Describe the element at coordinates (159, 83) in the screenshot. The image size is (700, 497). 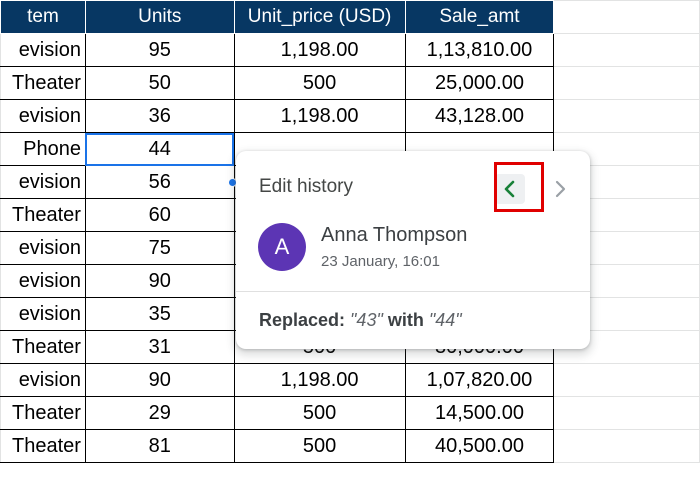
I see `cell-units: 50` at that location.